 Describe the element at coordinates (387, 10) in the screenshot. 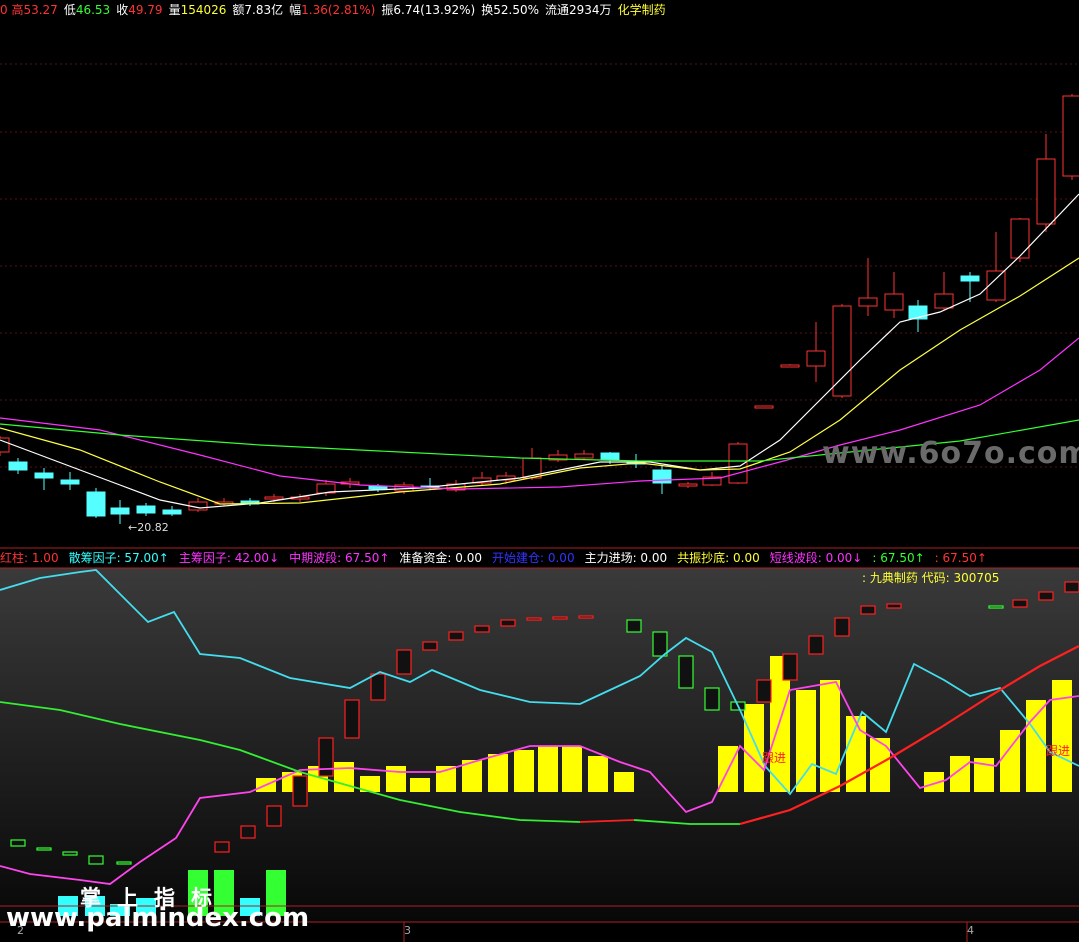

I see `quote-label: 振` at that location.